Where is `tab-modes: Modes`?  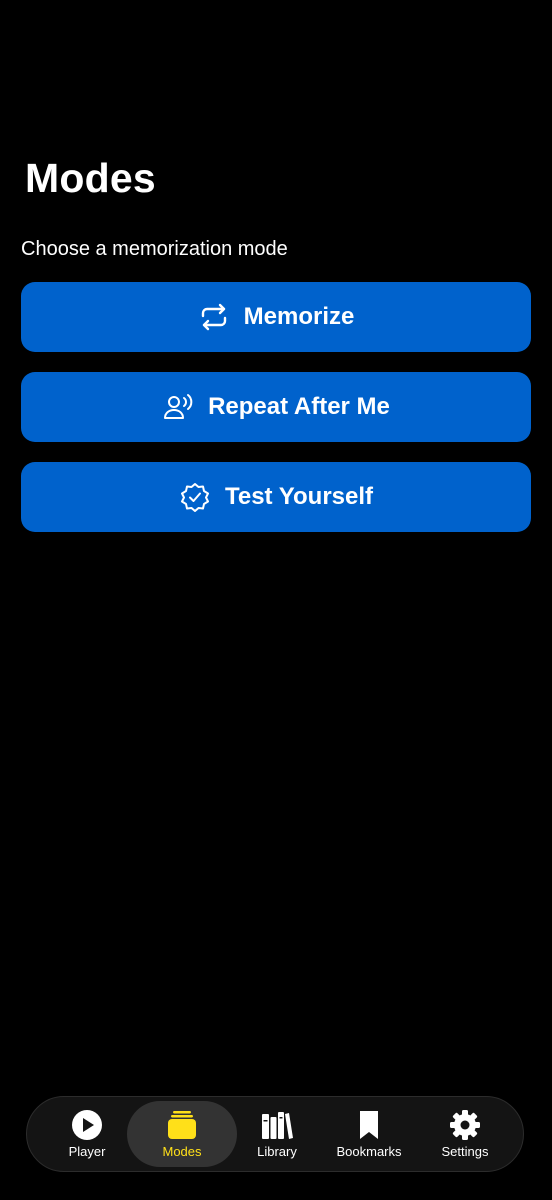 tab-modes: Modes is located at coordinates (182, 1134).